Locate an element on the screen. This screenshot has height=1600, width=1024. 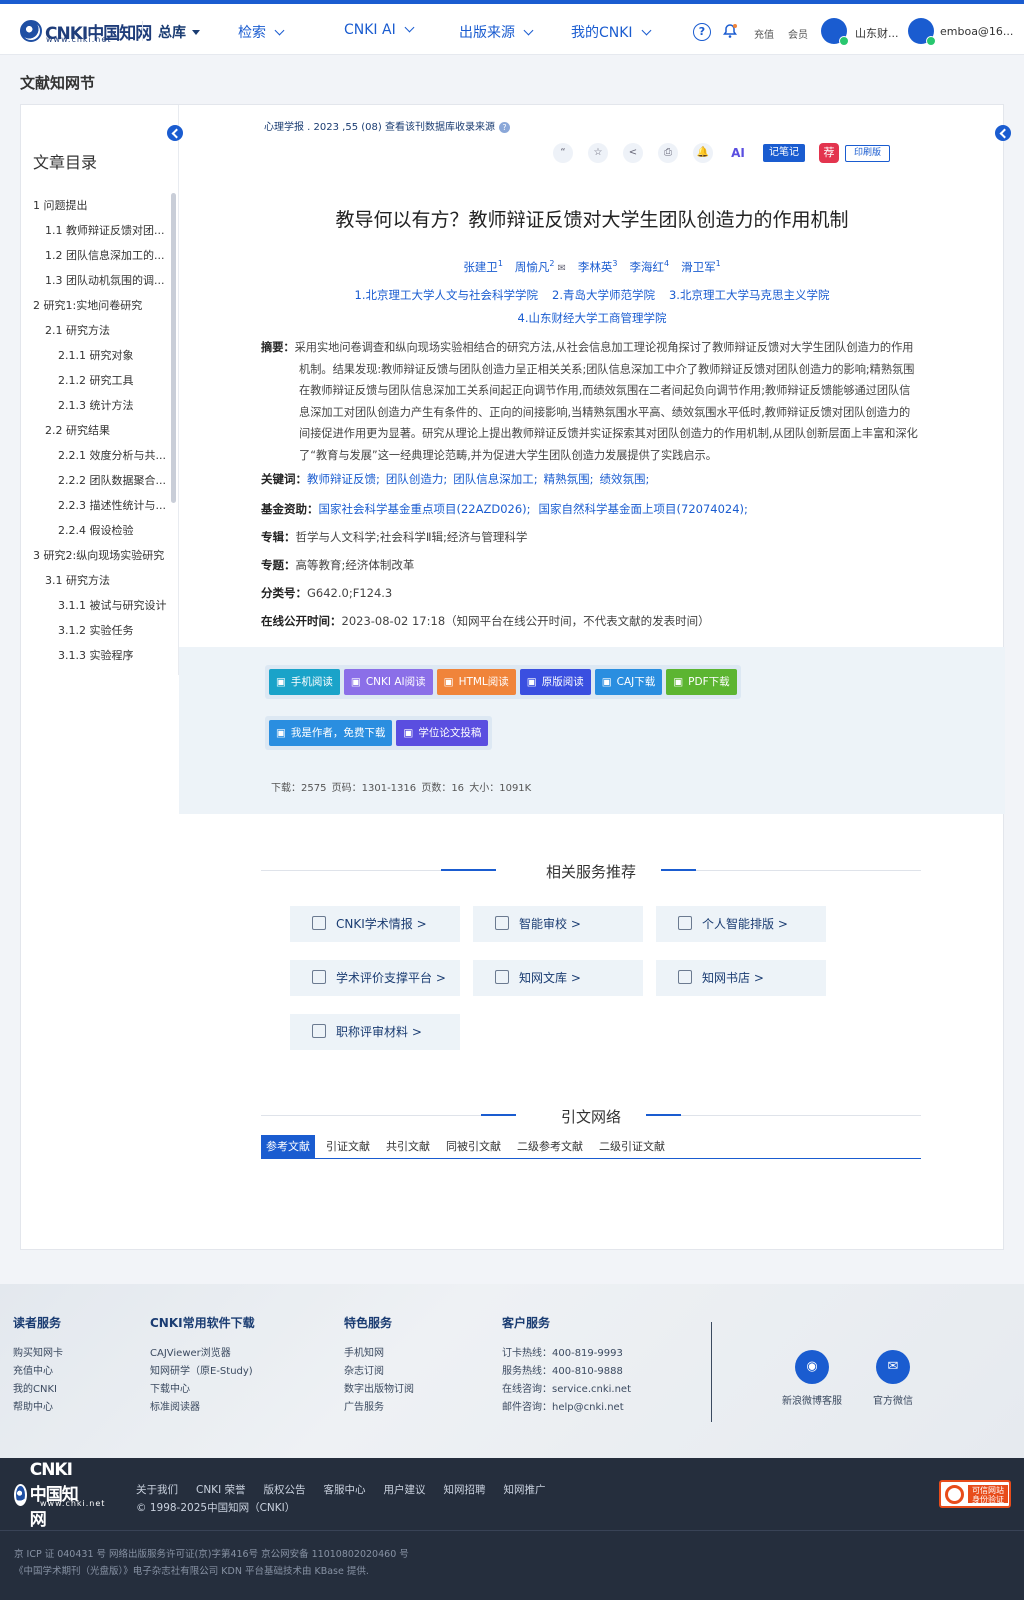
institution-icon is located at coordinates (835, 32).